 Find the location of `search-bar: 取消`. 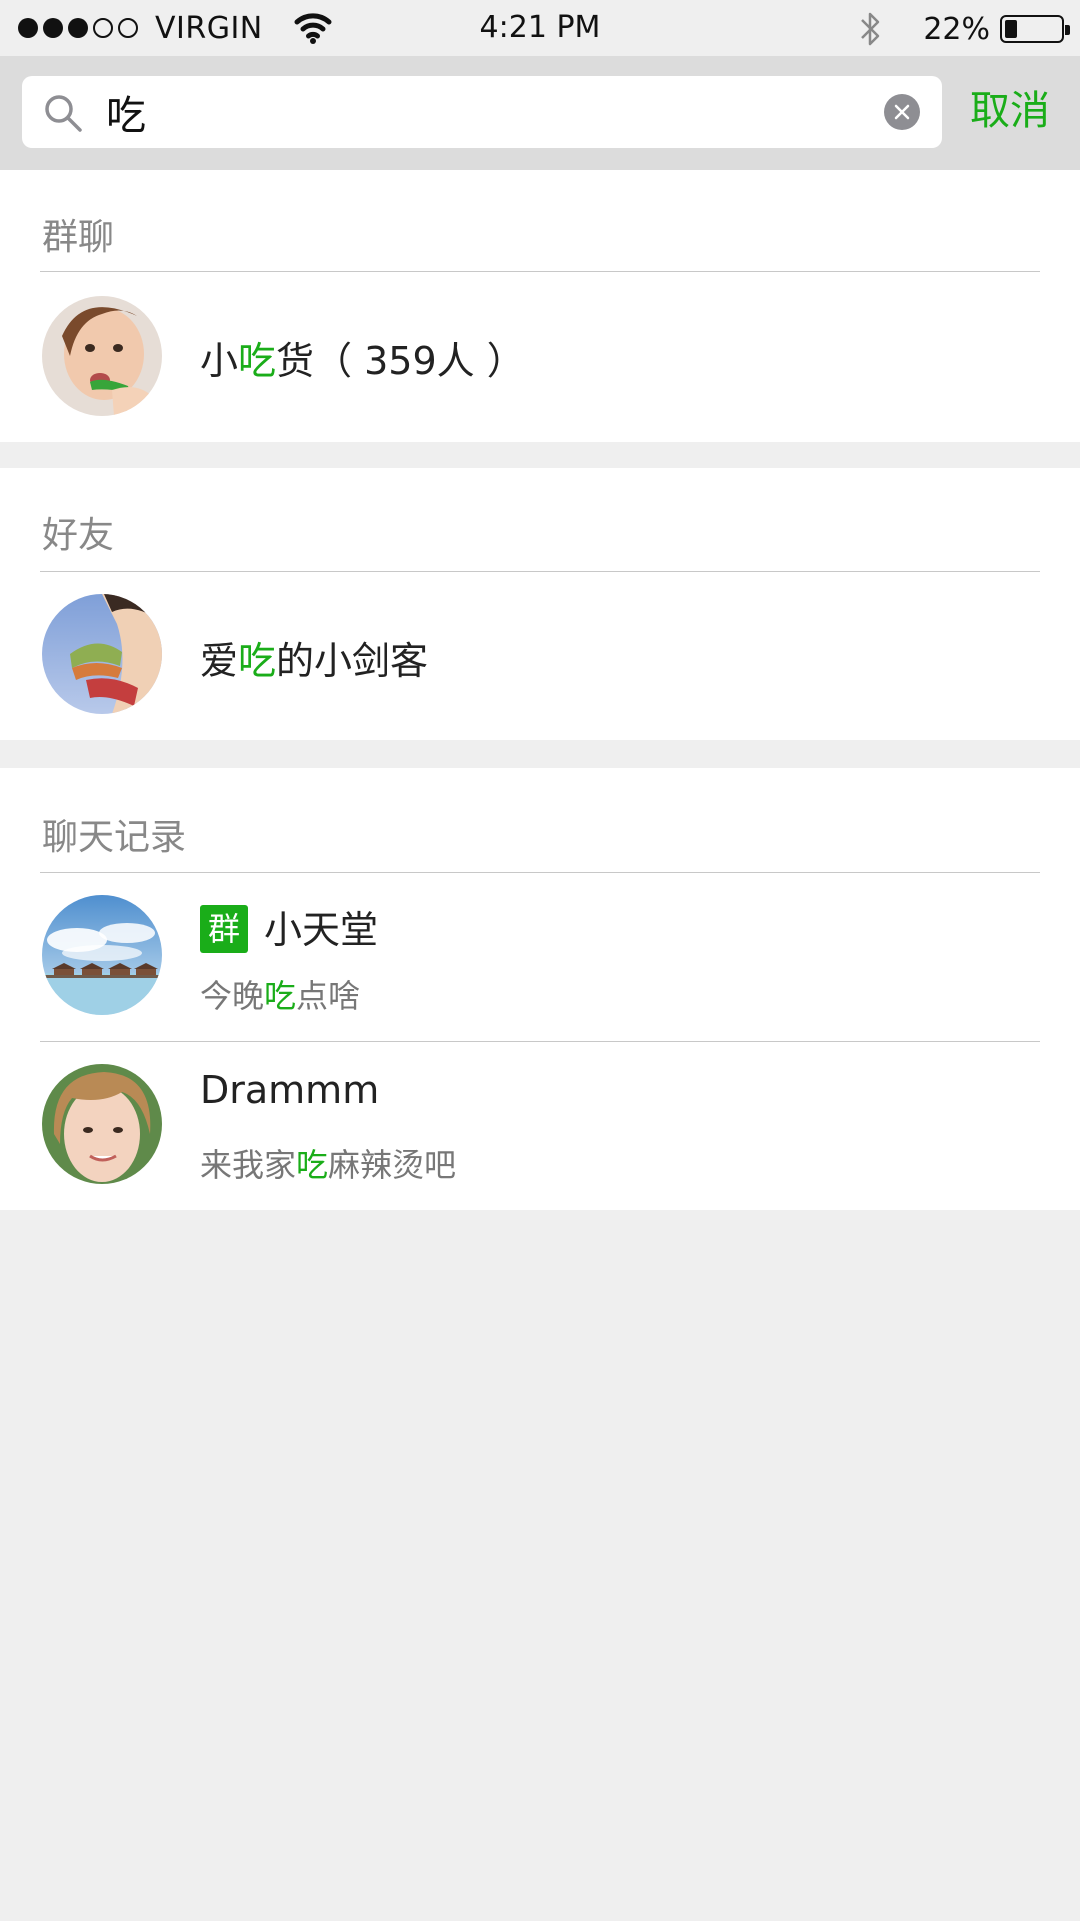

search-bar: 取消 is located at coordinates (540, 113).